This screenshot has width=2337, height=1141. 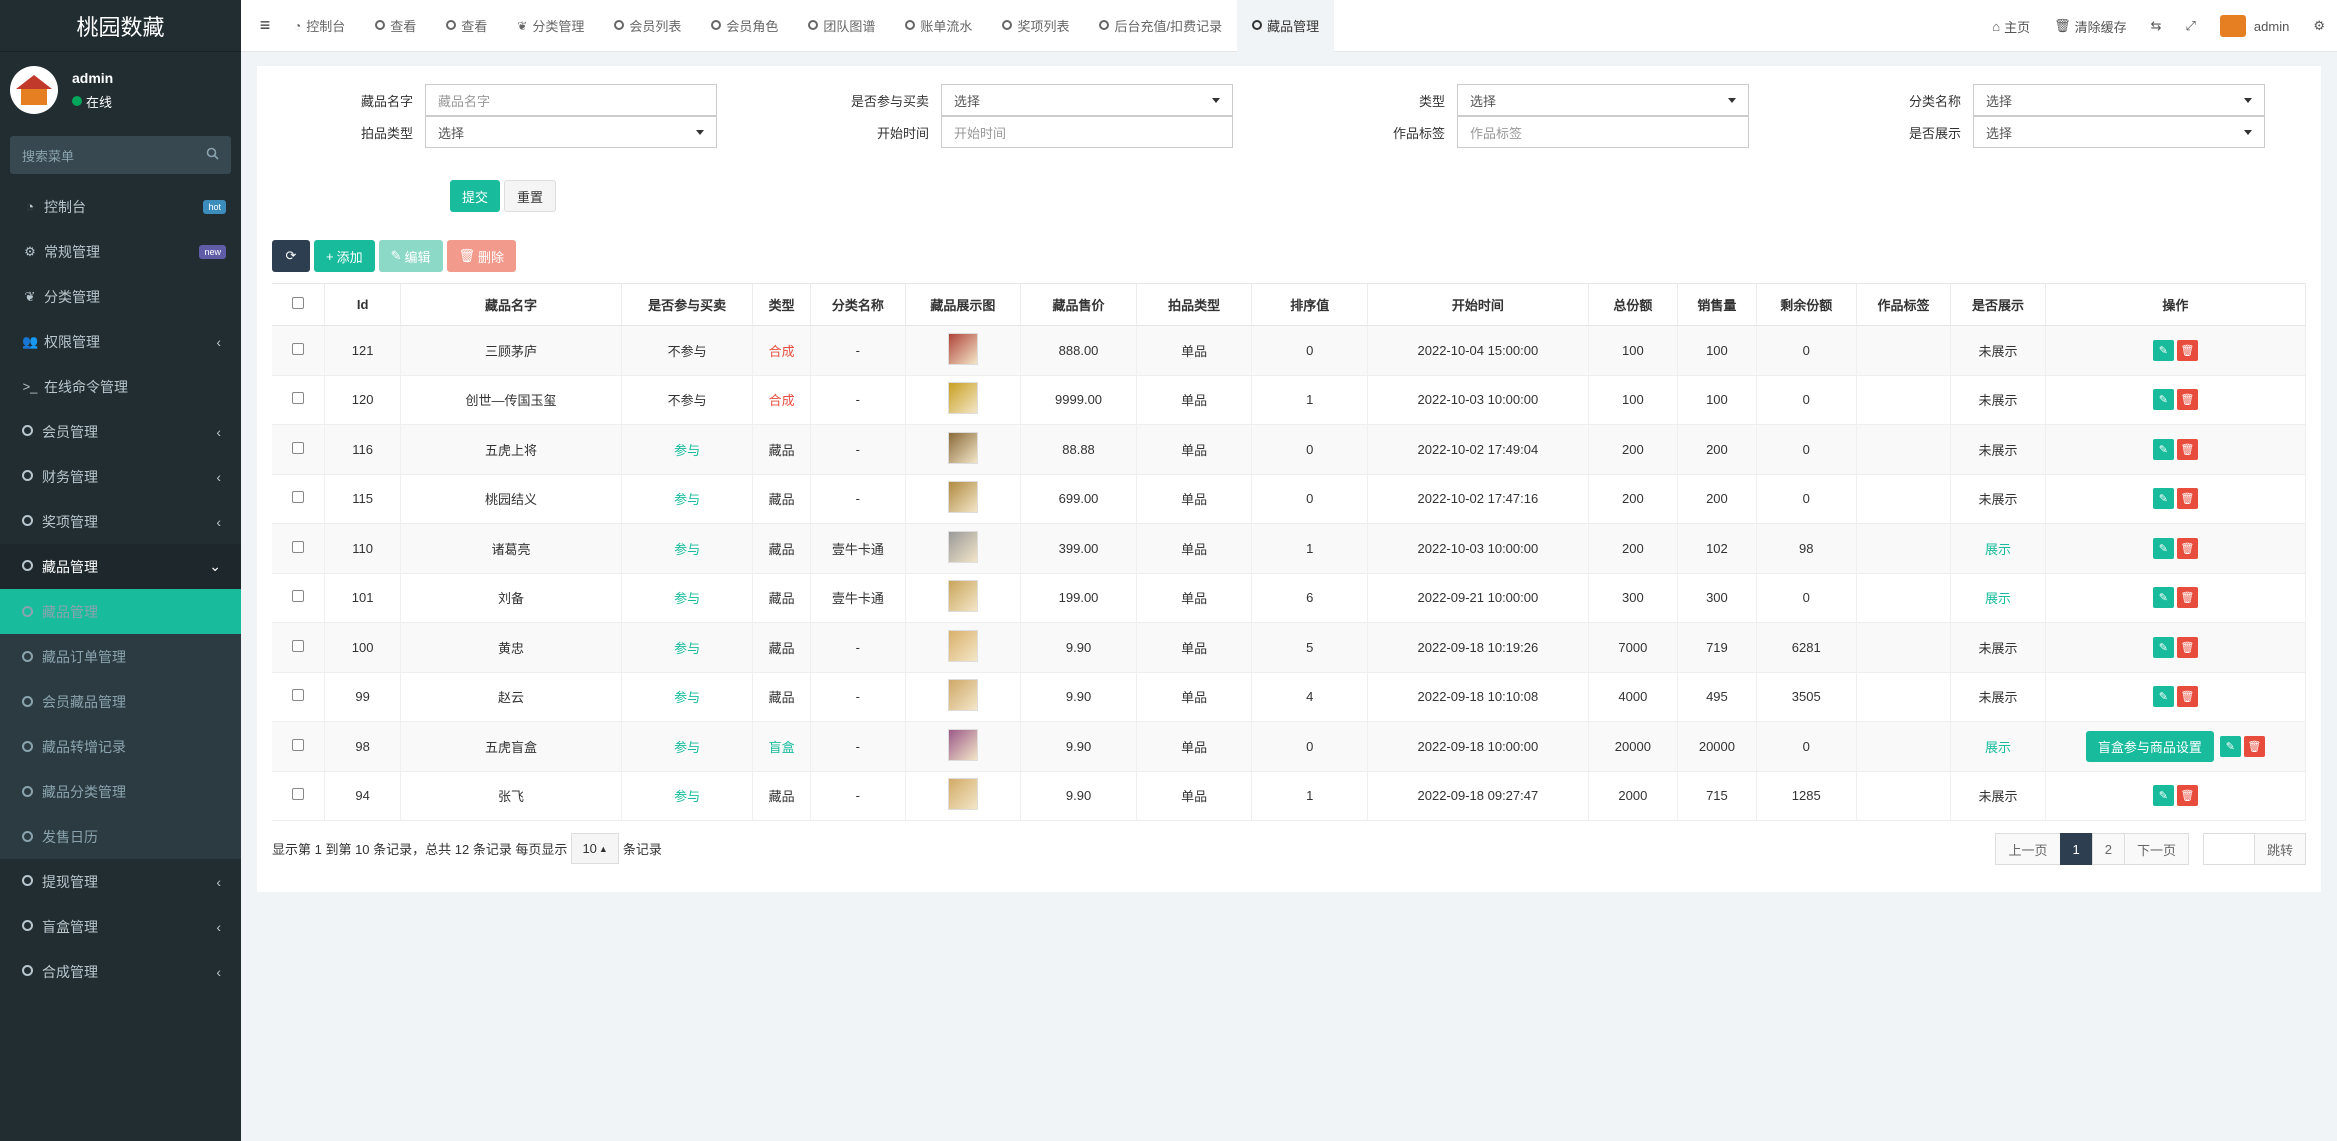 I want to click on sidebar-item: 👥 权限管理 ‹, so click(x=120, y=341).